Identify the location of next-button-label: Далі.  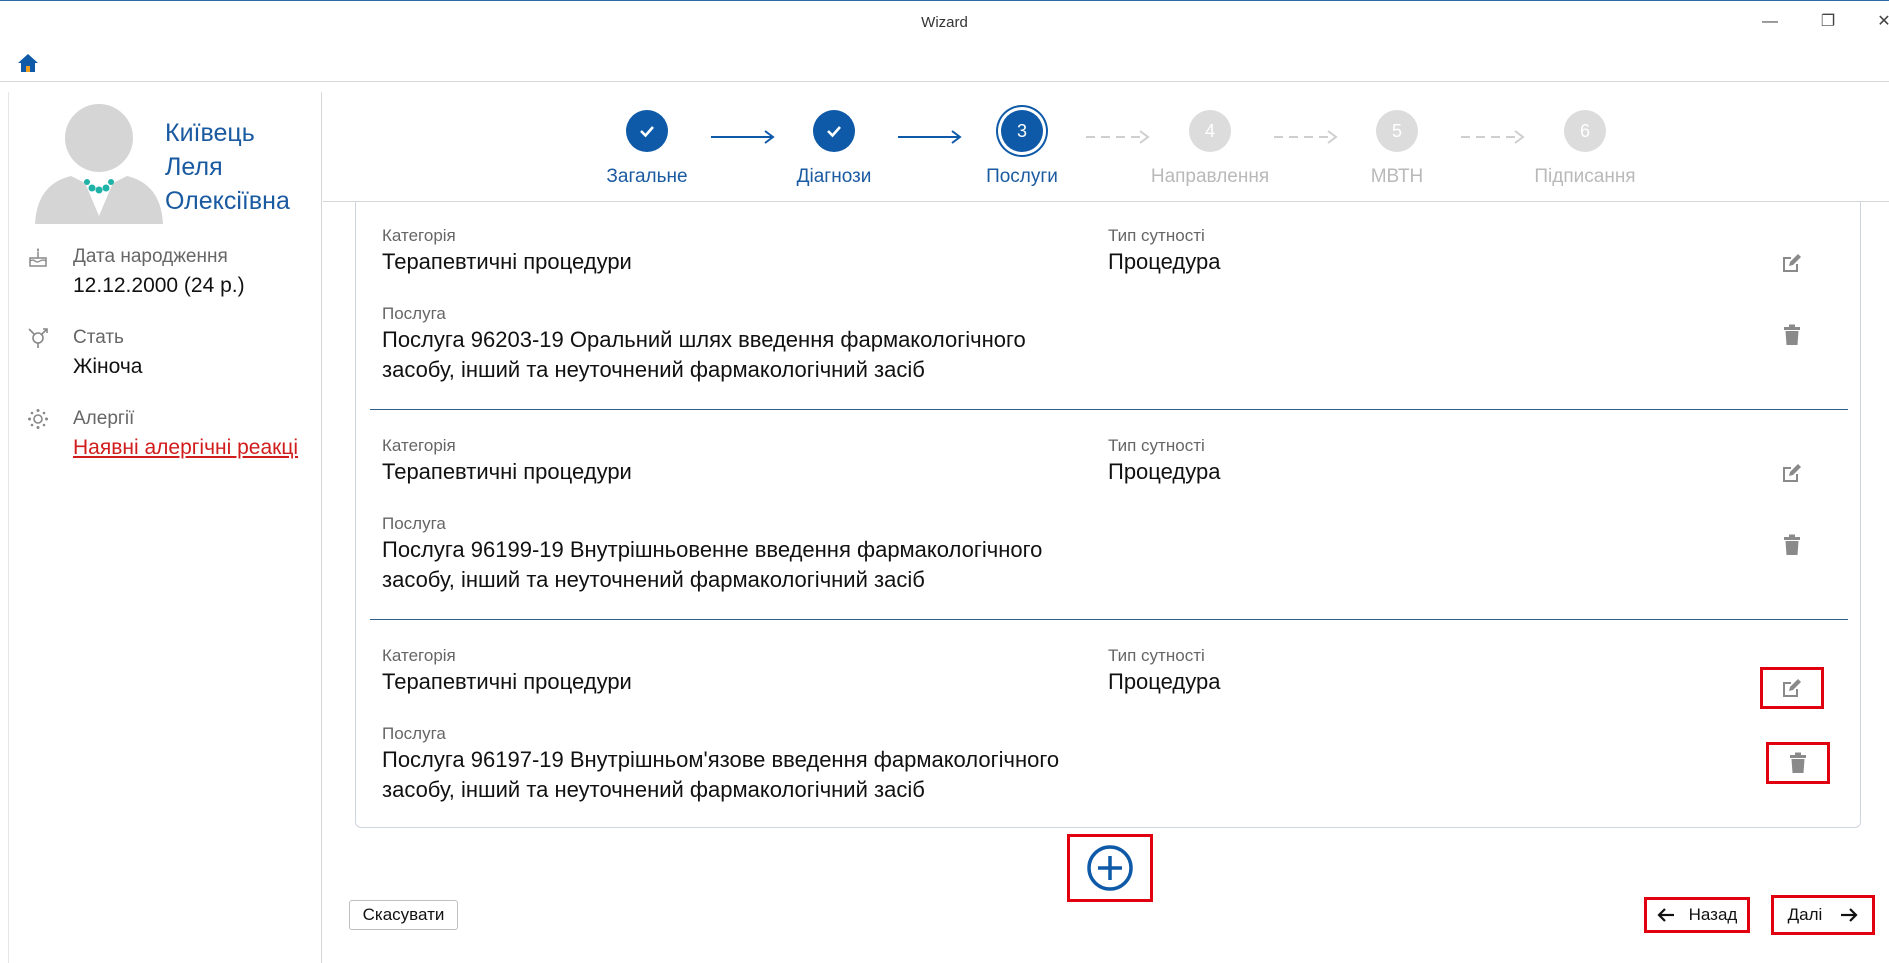
(1805, 914).